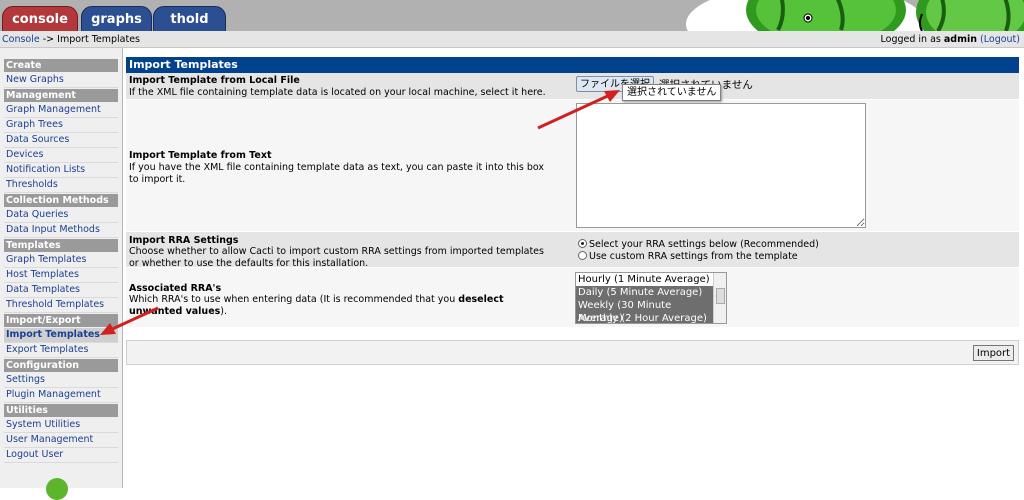  I want to click on sidebar-header-utilities: Utilities, so click(61, 410).